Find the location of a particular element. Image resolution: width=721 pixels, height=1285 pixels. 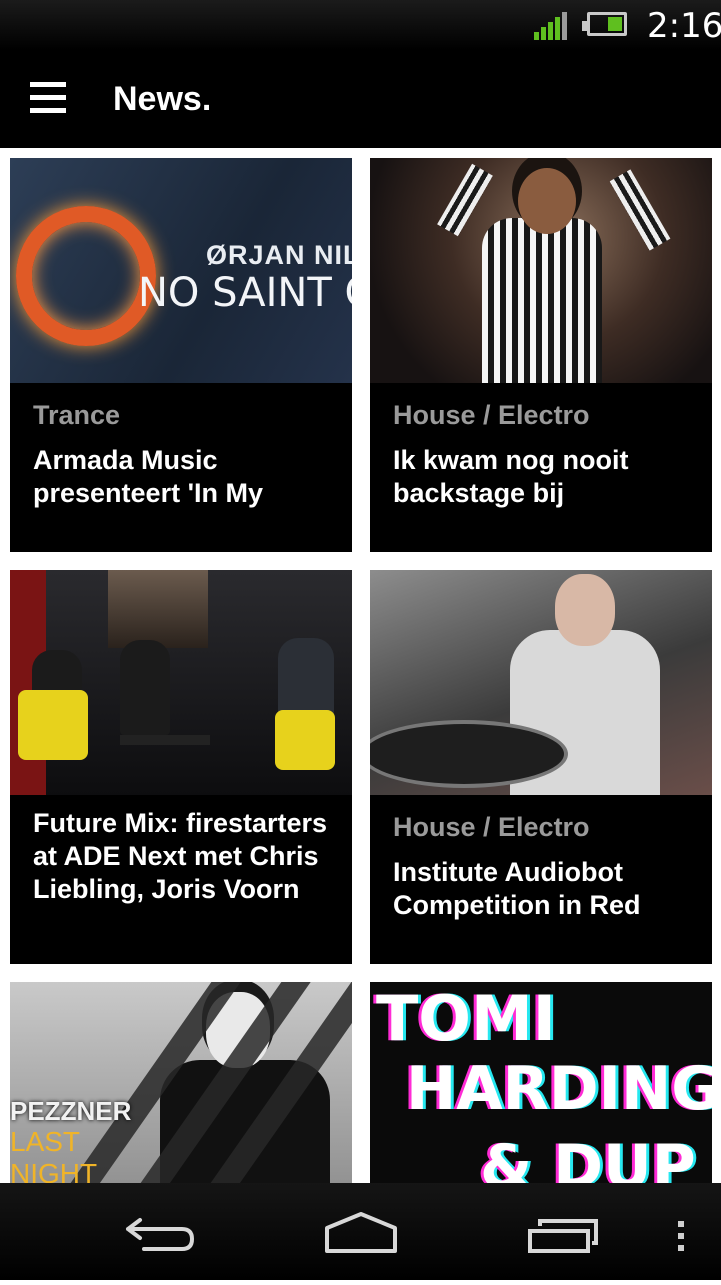

thumbnail-text: & DUP is located at coordinates (588, 1157).